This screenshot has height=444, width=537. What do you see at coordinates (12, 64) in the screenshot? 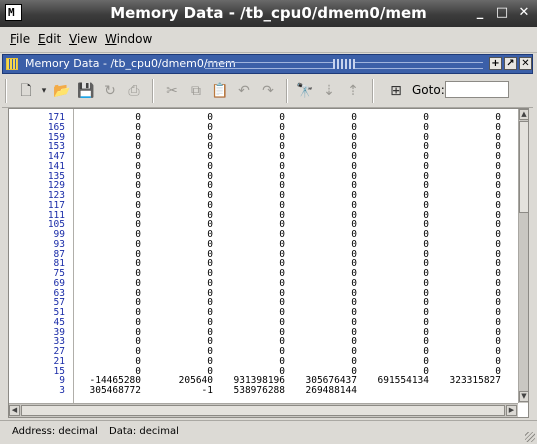
I see `memory-icon` at bounding box center [12, 64].